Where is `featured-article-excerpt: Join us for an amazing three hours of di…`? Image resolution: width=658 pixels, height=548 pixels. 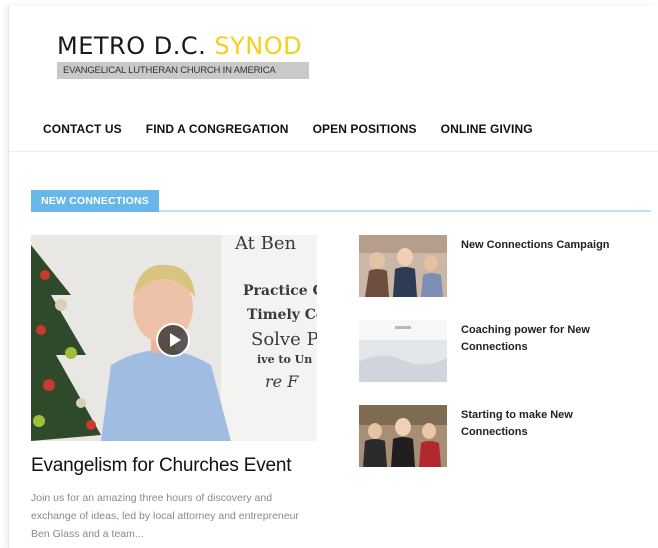 featured-article-excerpt: Join us for an amazing three hours of di… is located at coordinates (165, 516).